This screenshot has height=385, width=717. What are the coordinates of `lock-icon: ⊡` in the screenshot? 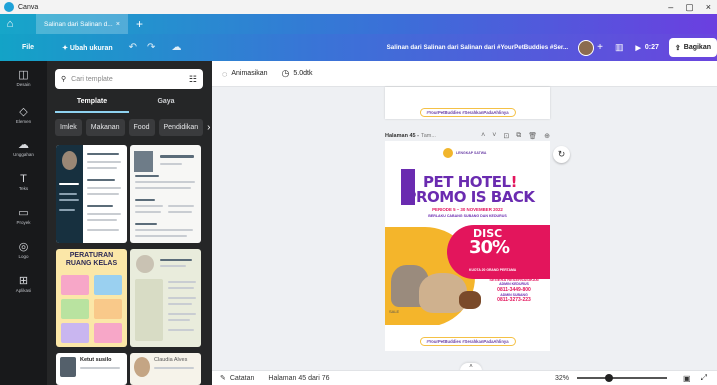 It's located at (506, 136).